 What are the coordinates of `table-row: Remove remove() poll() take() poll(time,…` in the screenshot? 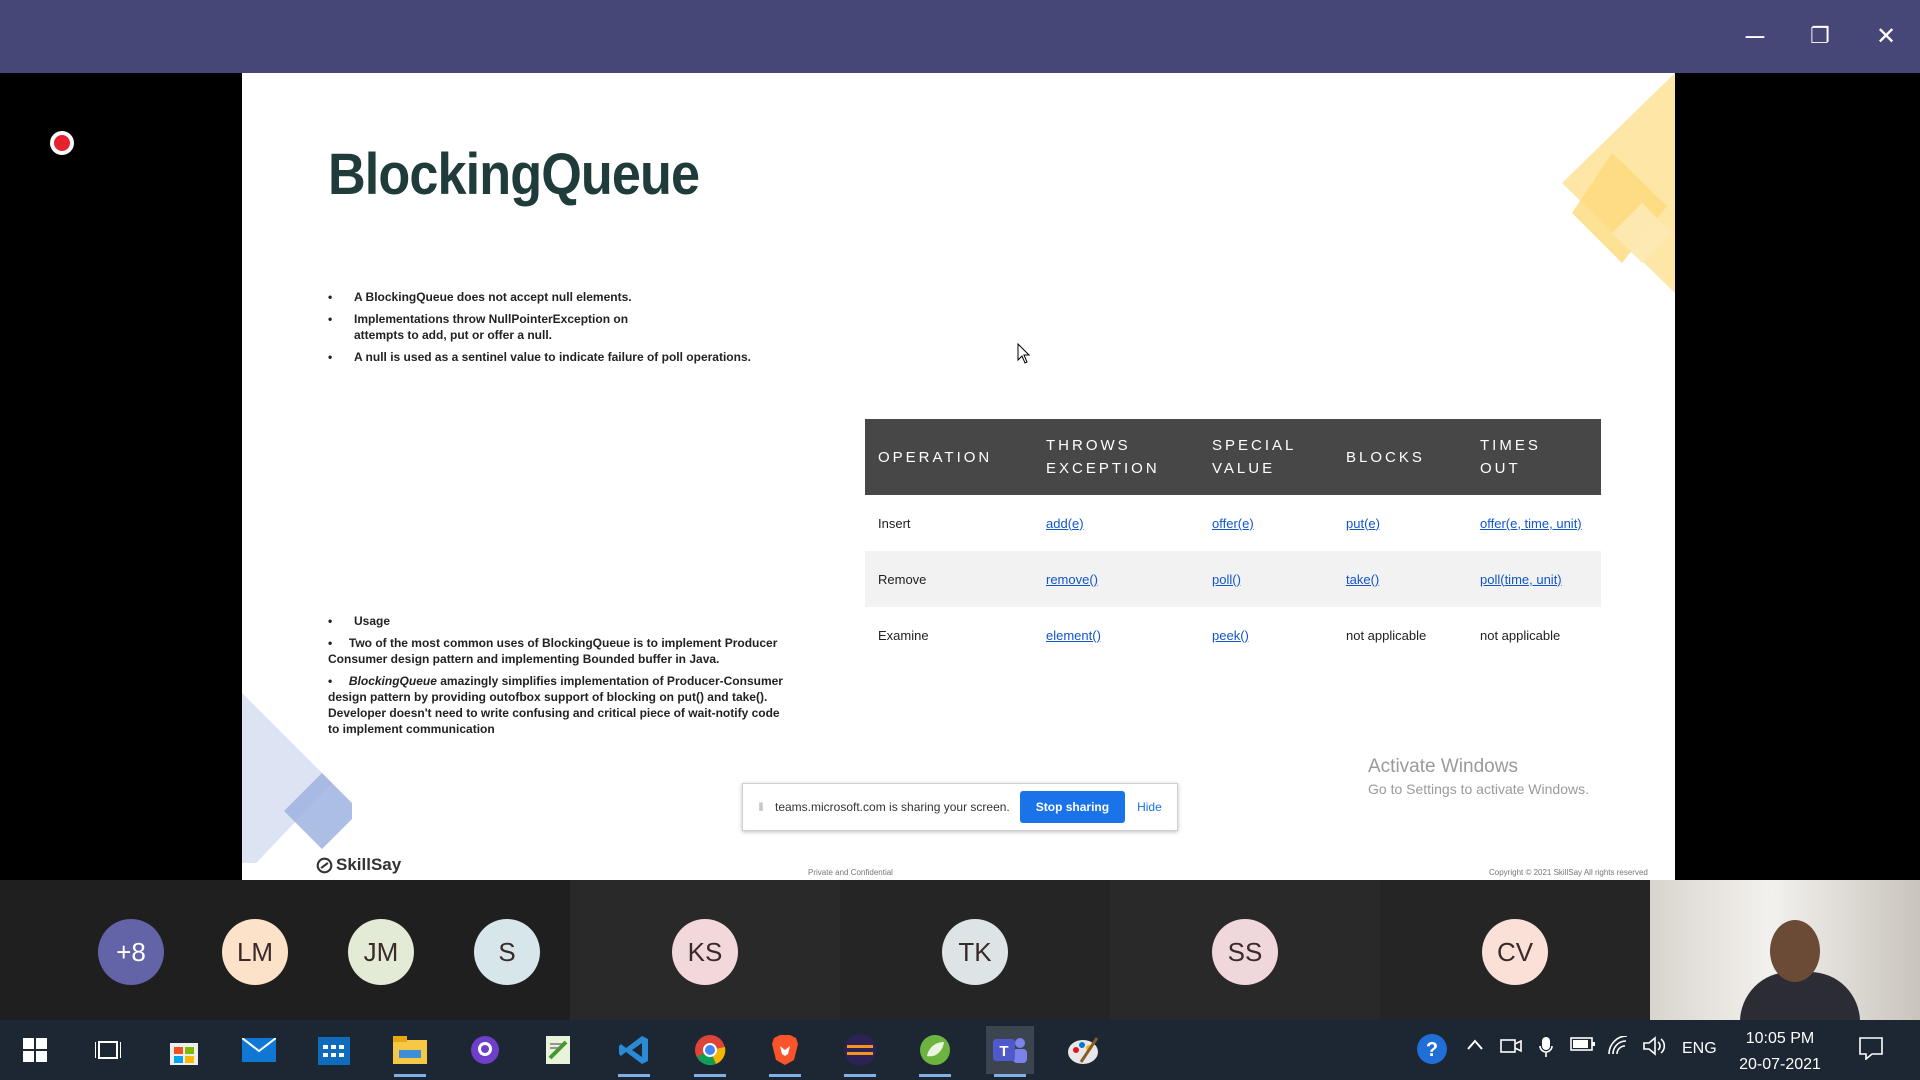 It's located at (1233, 579).